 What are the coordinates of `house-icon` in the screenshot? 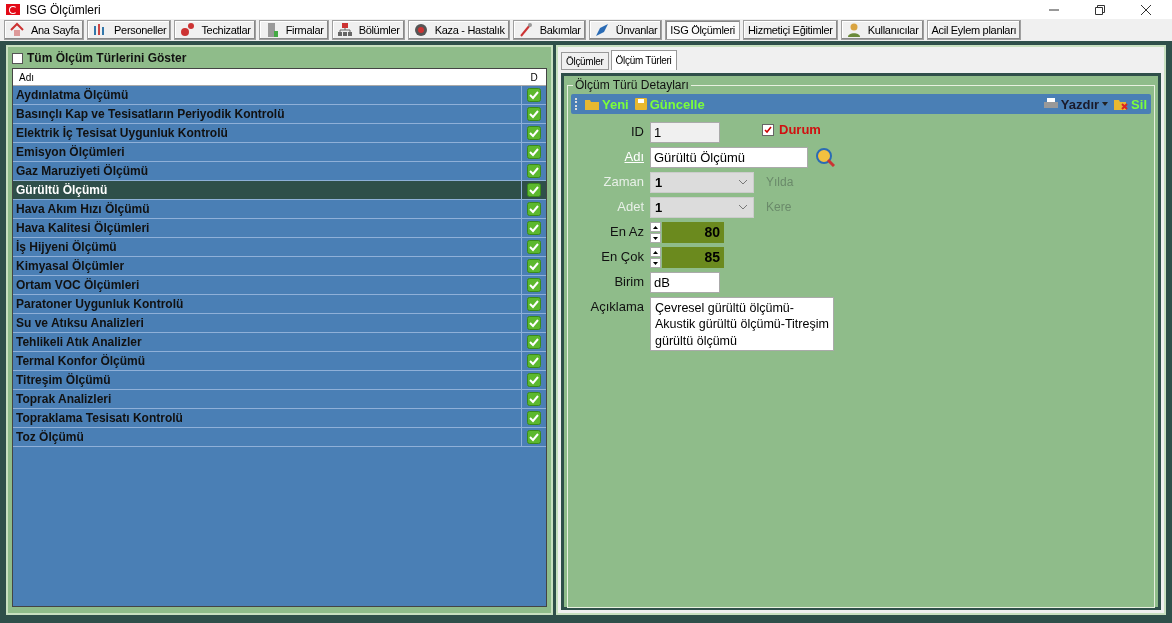 It's located at (17, 30).